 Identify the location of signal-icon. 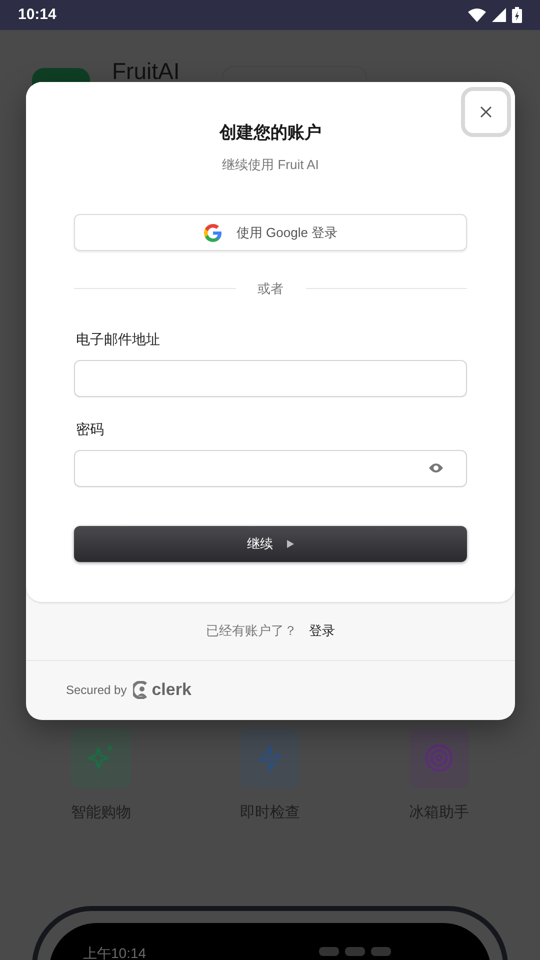
(499, 15).